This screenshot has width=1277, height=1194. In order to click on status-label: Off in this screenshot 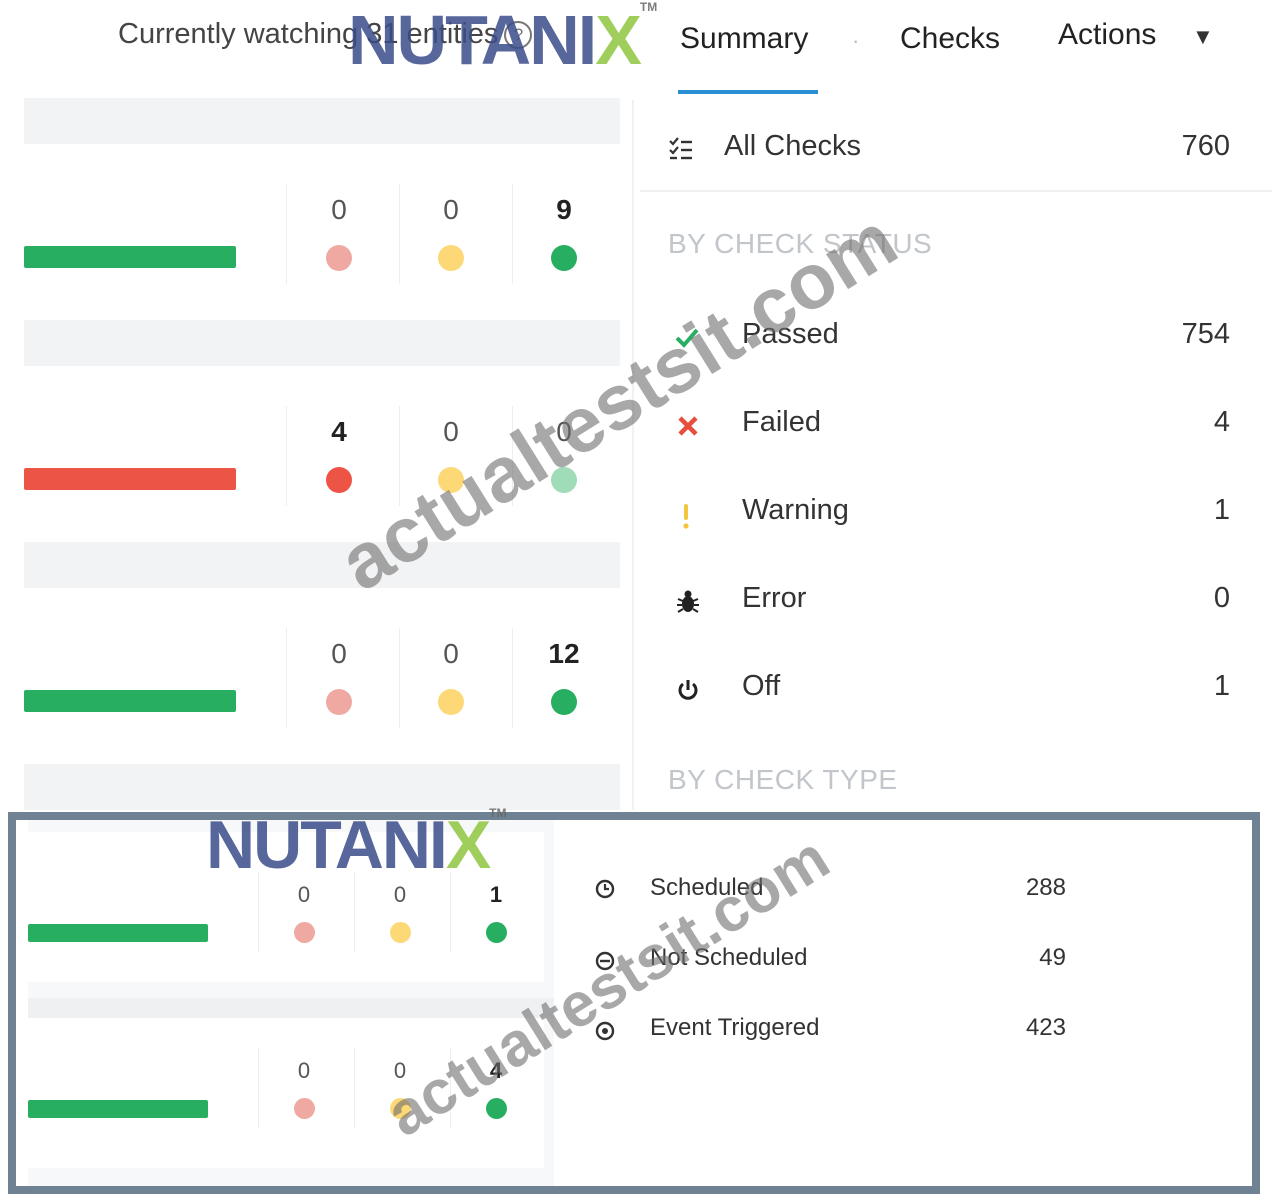, I will do `click(761, 686)`.